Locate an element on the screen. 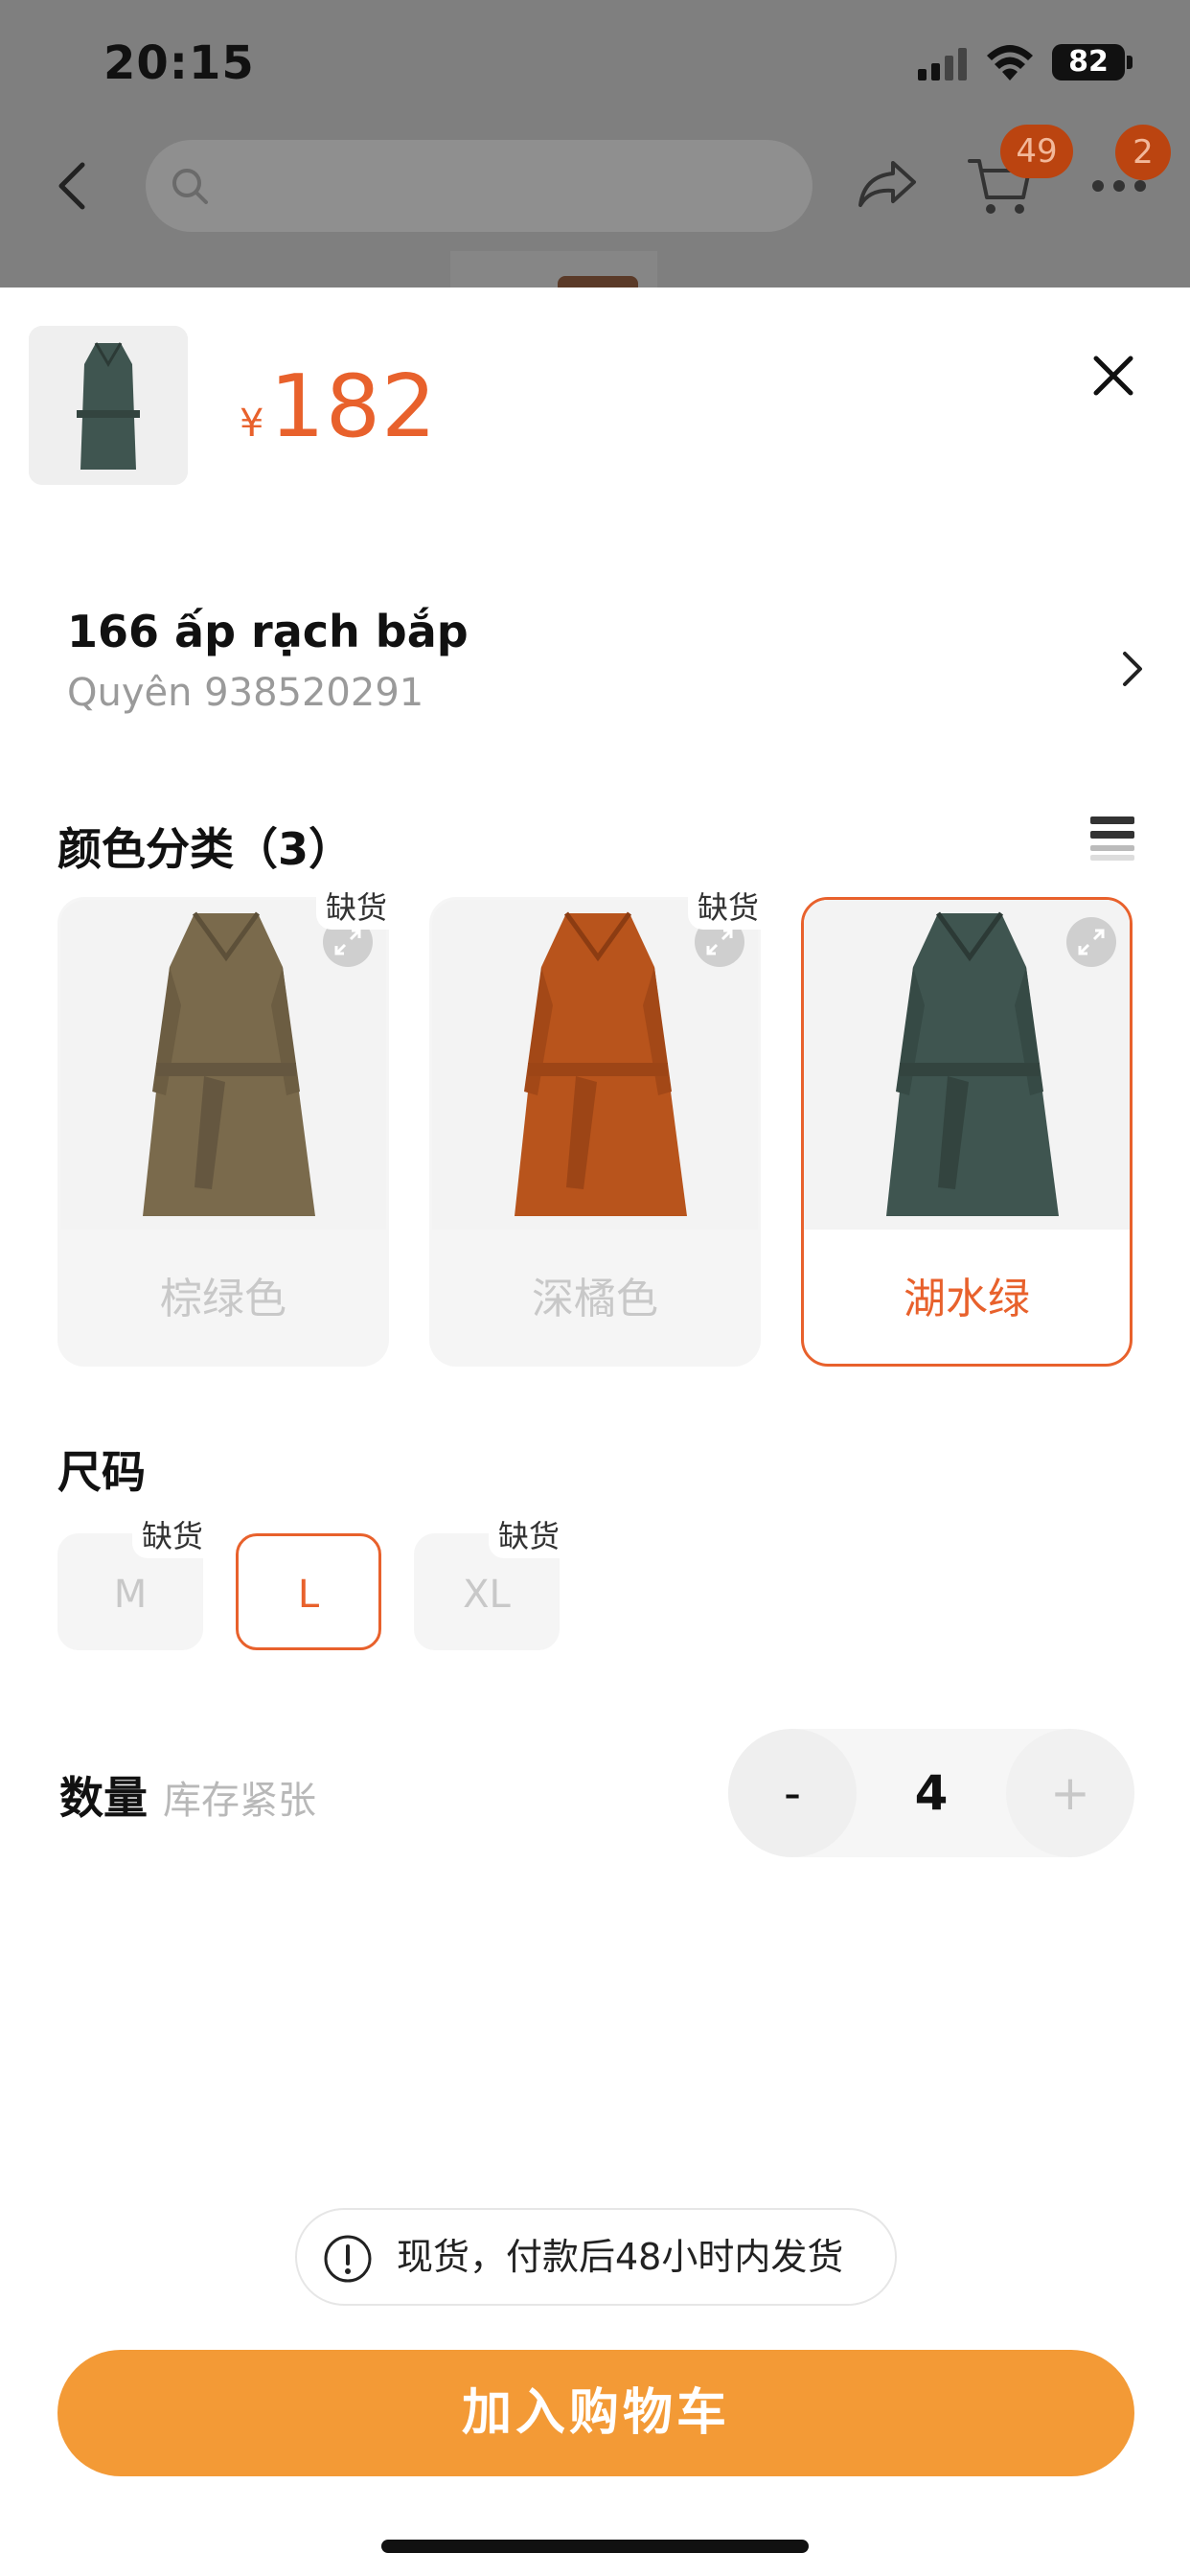 The height and width of the screenshot is (2576, 1190). shipping-address-row: 166 ấp rạch bắp Quyên 938520291 is located at coordinates (595, 663).